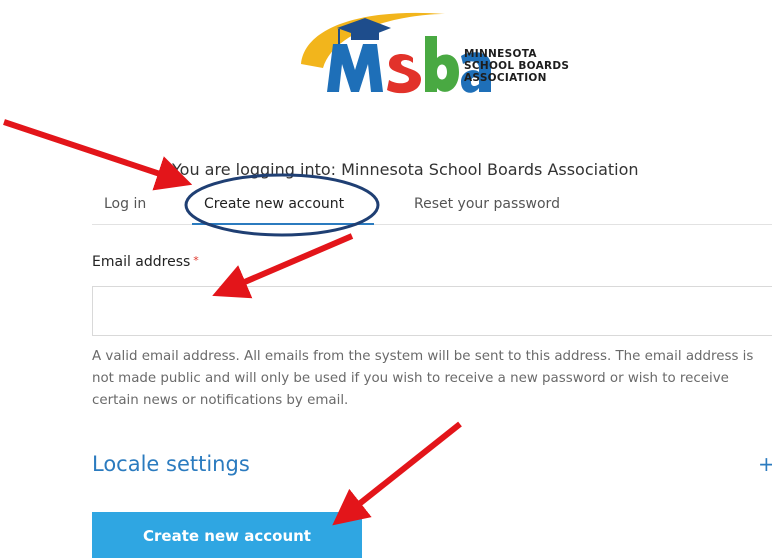 This screenshot has height=558, width=772. I want to click on logo-wordmark: MINNESOTA SCHOOL BOARDS ASSOCIATION, so click(516, 66).